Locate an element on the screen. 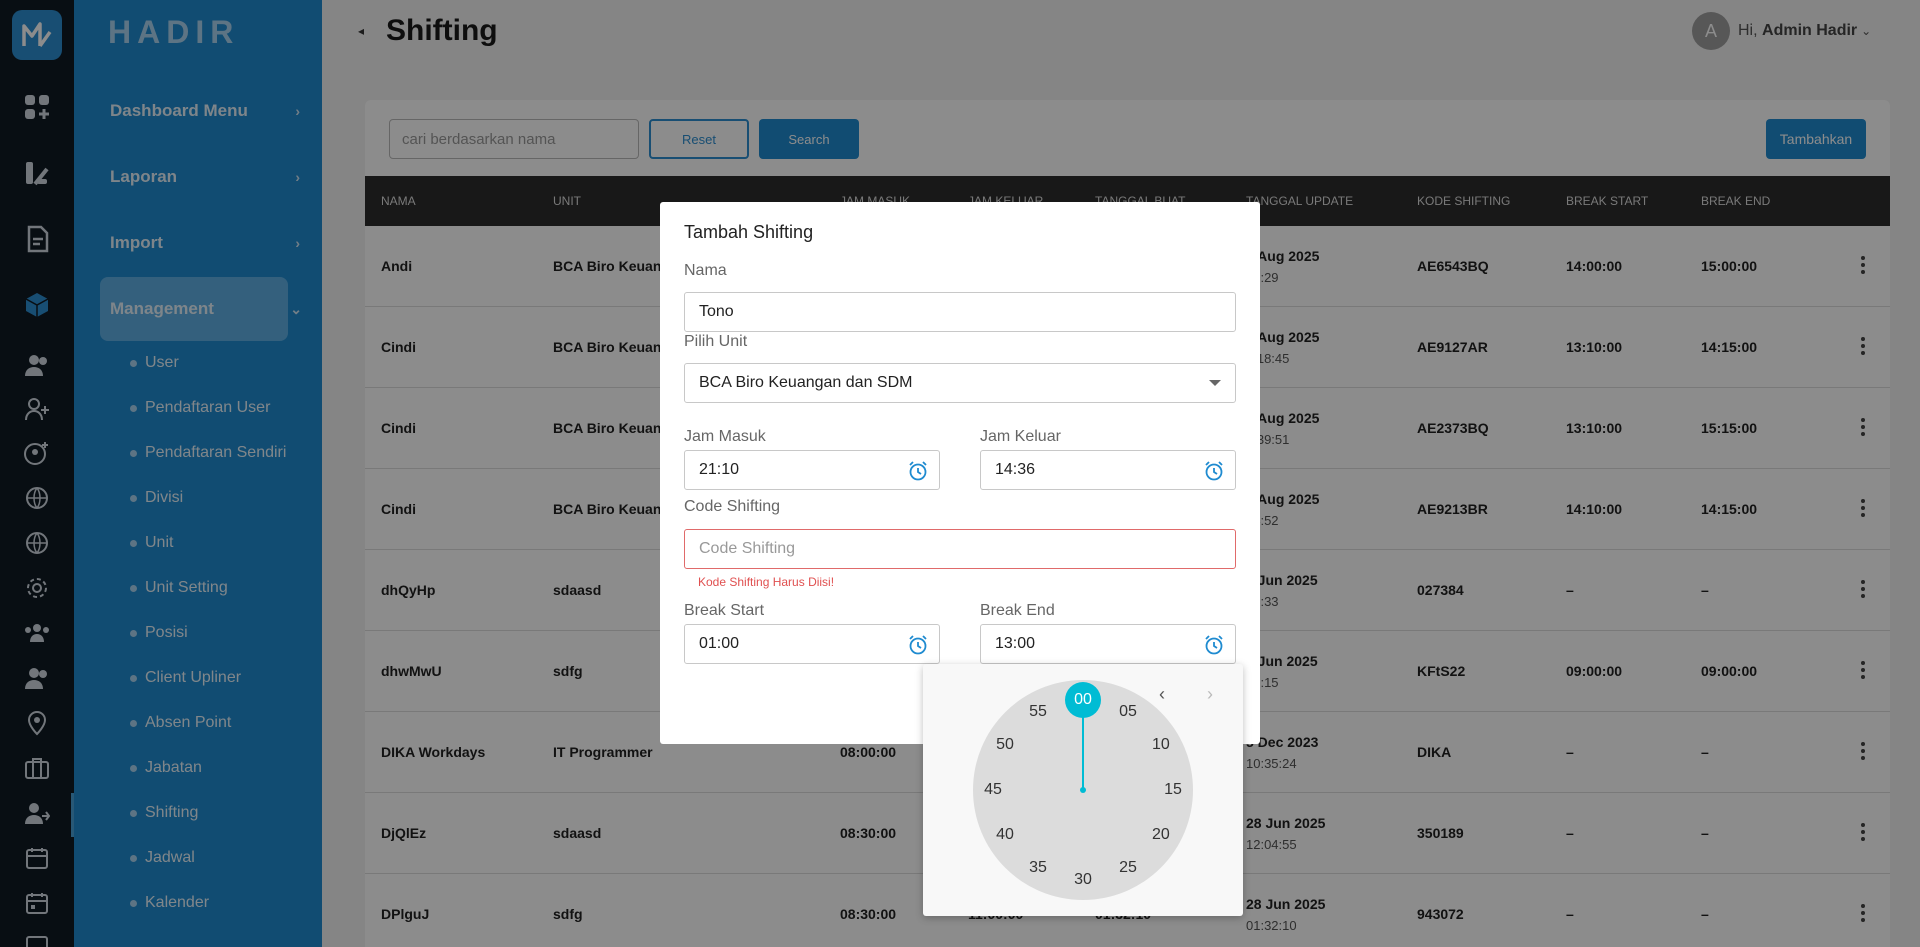  minute-option: 00 is located at coordinates (1083, 700).